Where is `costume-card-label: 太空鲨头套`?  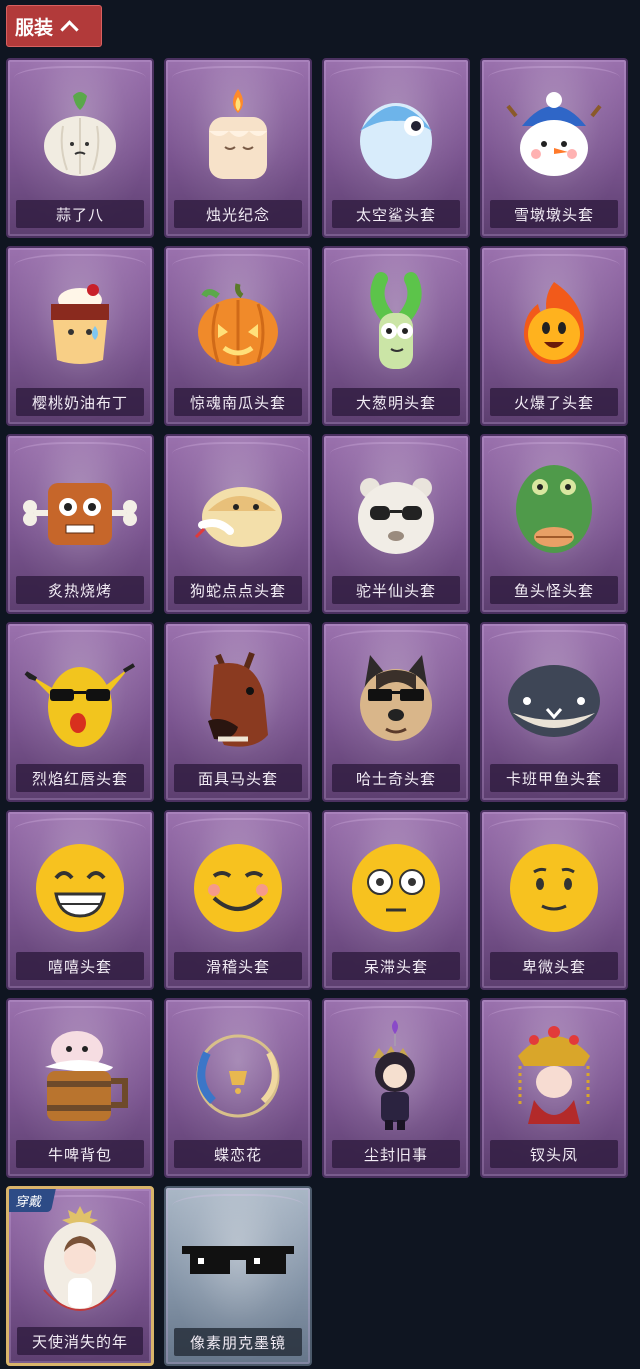
costume-card-label: 太空鲨头套 is located at coordinates (396, 214).